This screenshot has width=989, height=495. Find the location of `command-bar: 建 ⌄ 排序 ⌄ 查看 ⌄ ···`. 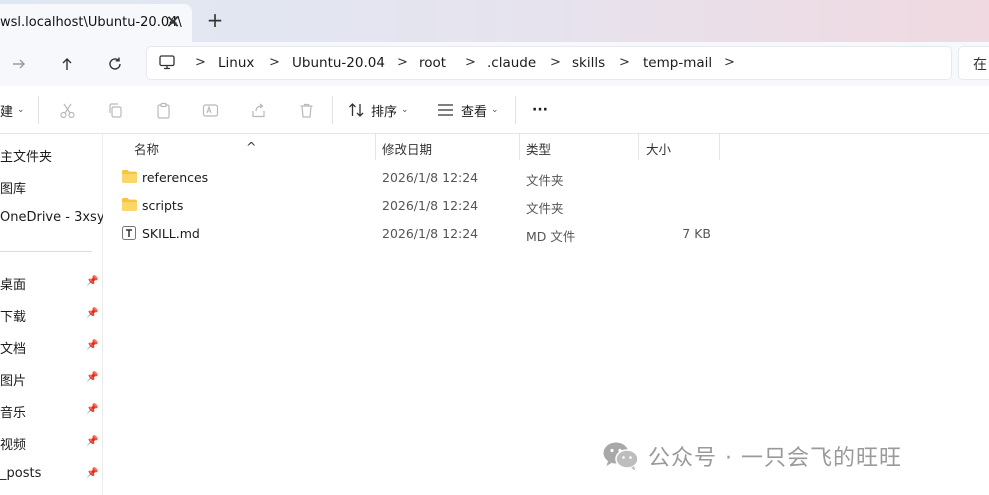

command-bar: 建 ⌄ 排序 ⌄ 查看 ⌄ ··· is located at coordinates (494, 110).